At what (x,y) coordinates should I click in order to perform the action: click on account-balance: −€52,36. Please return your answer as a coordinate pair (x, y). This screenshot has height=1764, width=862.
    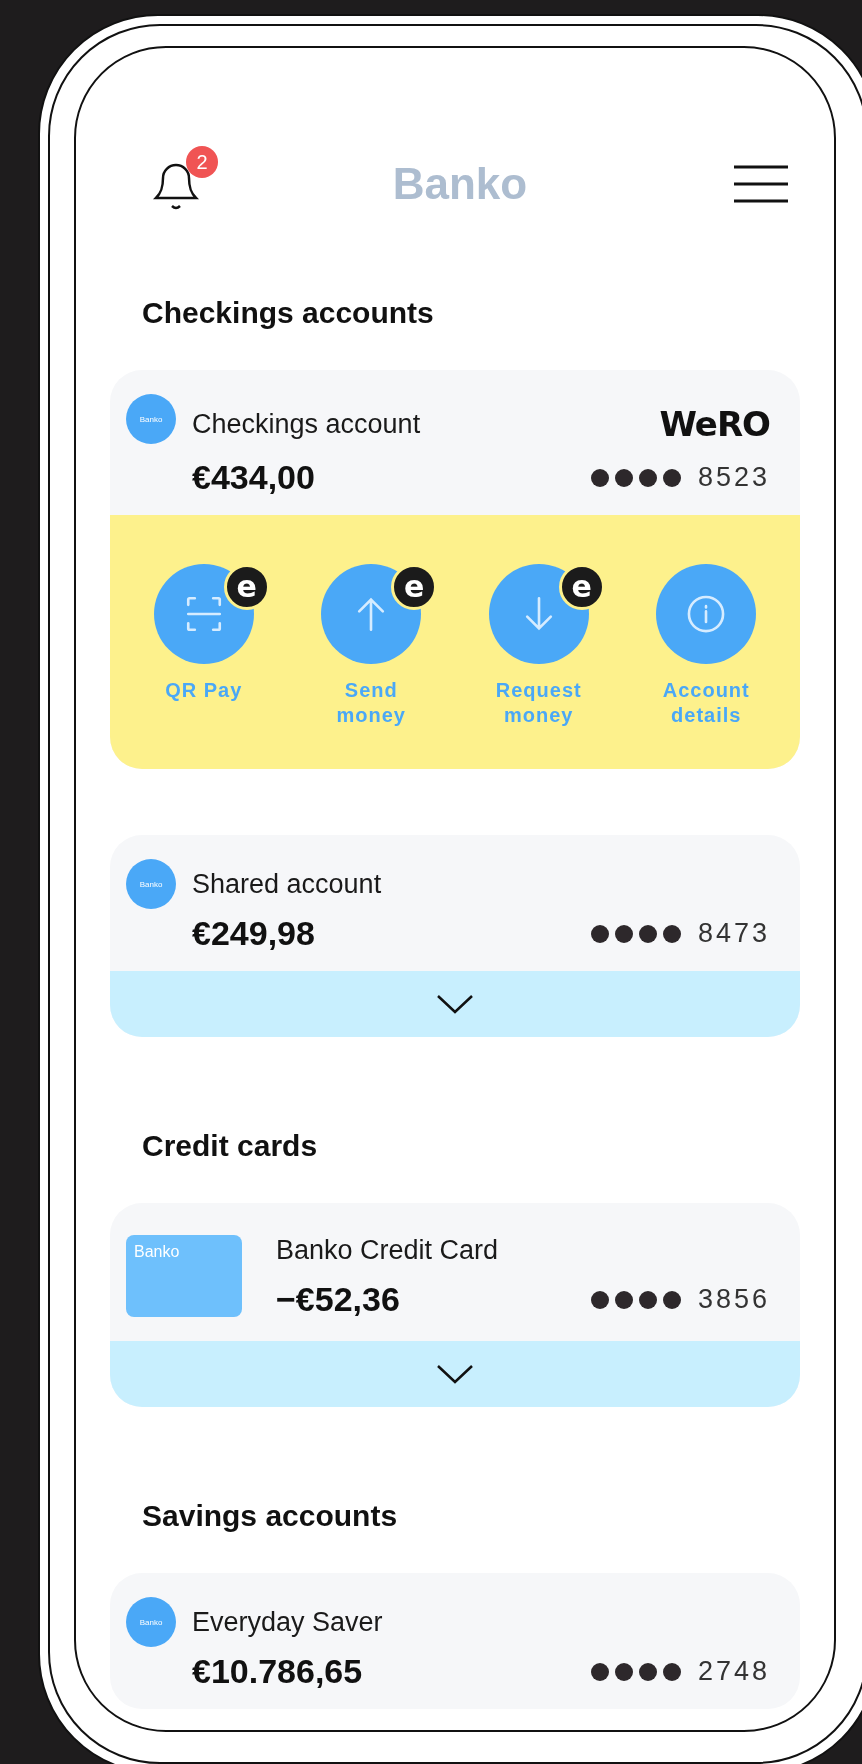
    Looking at the image, I should click on (338, 1299).